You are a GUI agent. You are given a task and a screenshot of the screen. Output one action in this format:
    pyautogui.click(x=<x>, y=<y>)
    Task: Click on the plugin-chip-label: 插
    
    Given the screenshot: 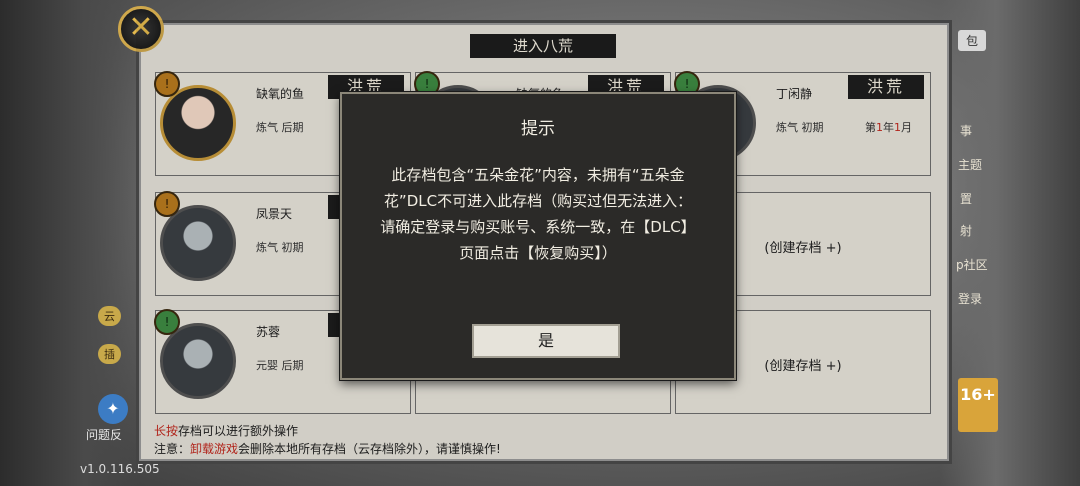 What is the action you would take?
    pyautogui.click(x=109, y=354)
    